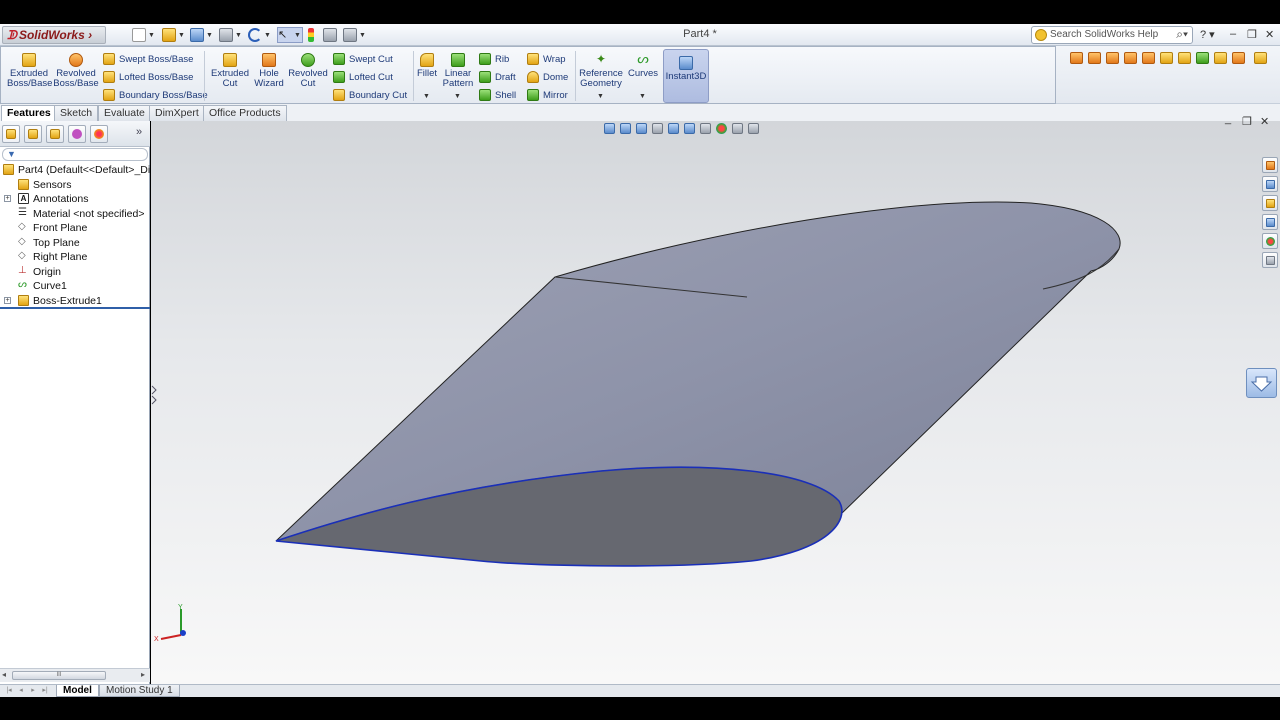 The height and width of the screenshot is (720, 1280). What do you see at coordinates (21, 691) in the screenshot?
I see `prev-tab-icon: ◂` at bounding box center [21, 691].